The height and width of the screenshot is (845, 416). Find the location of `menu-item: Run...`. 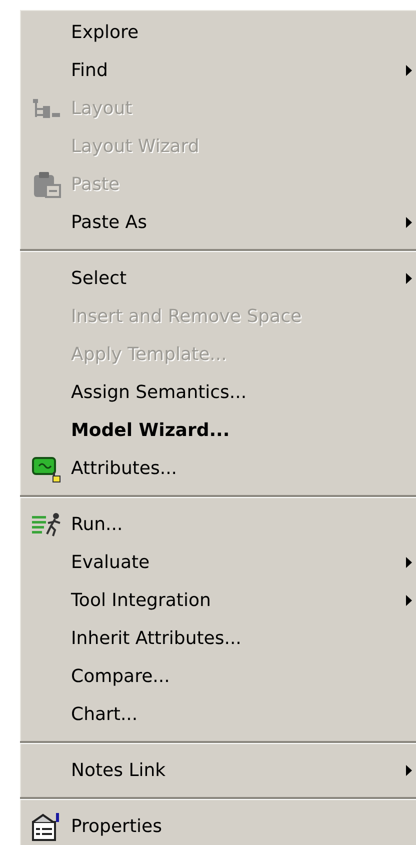

menu-item: Run... is located at coordinates (97, 525).